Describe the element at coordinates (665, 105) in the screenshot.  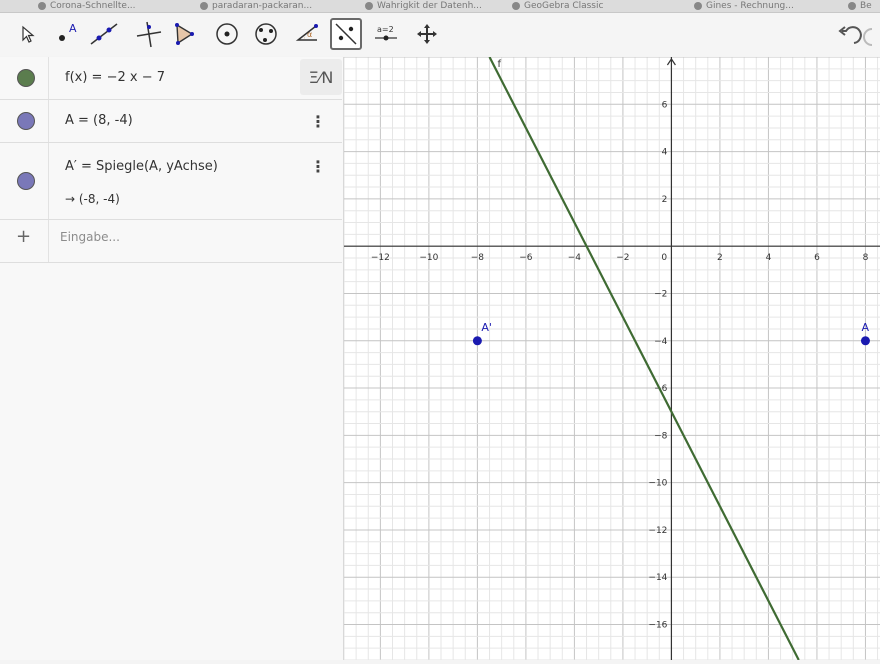
I see `y-tick-label: 6` at that location.